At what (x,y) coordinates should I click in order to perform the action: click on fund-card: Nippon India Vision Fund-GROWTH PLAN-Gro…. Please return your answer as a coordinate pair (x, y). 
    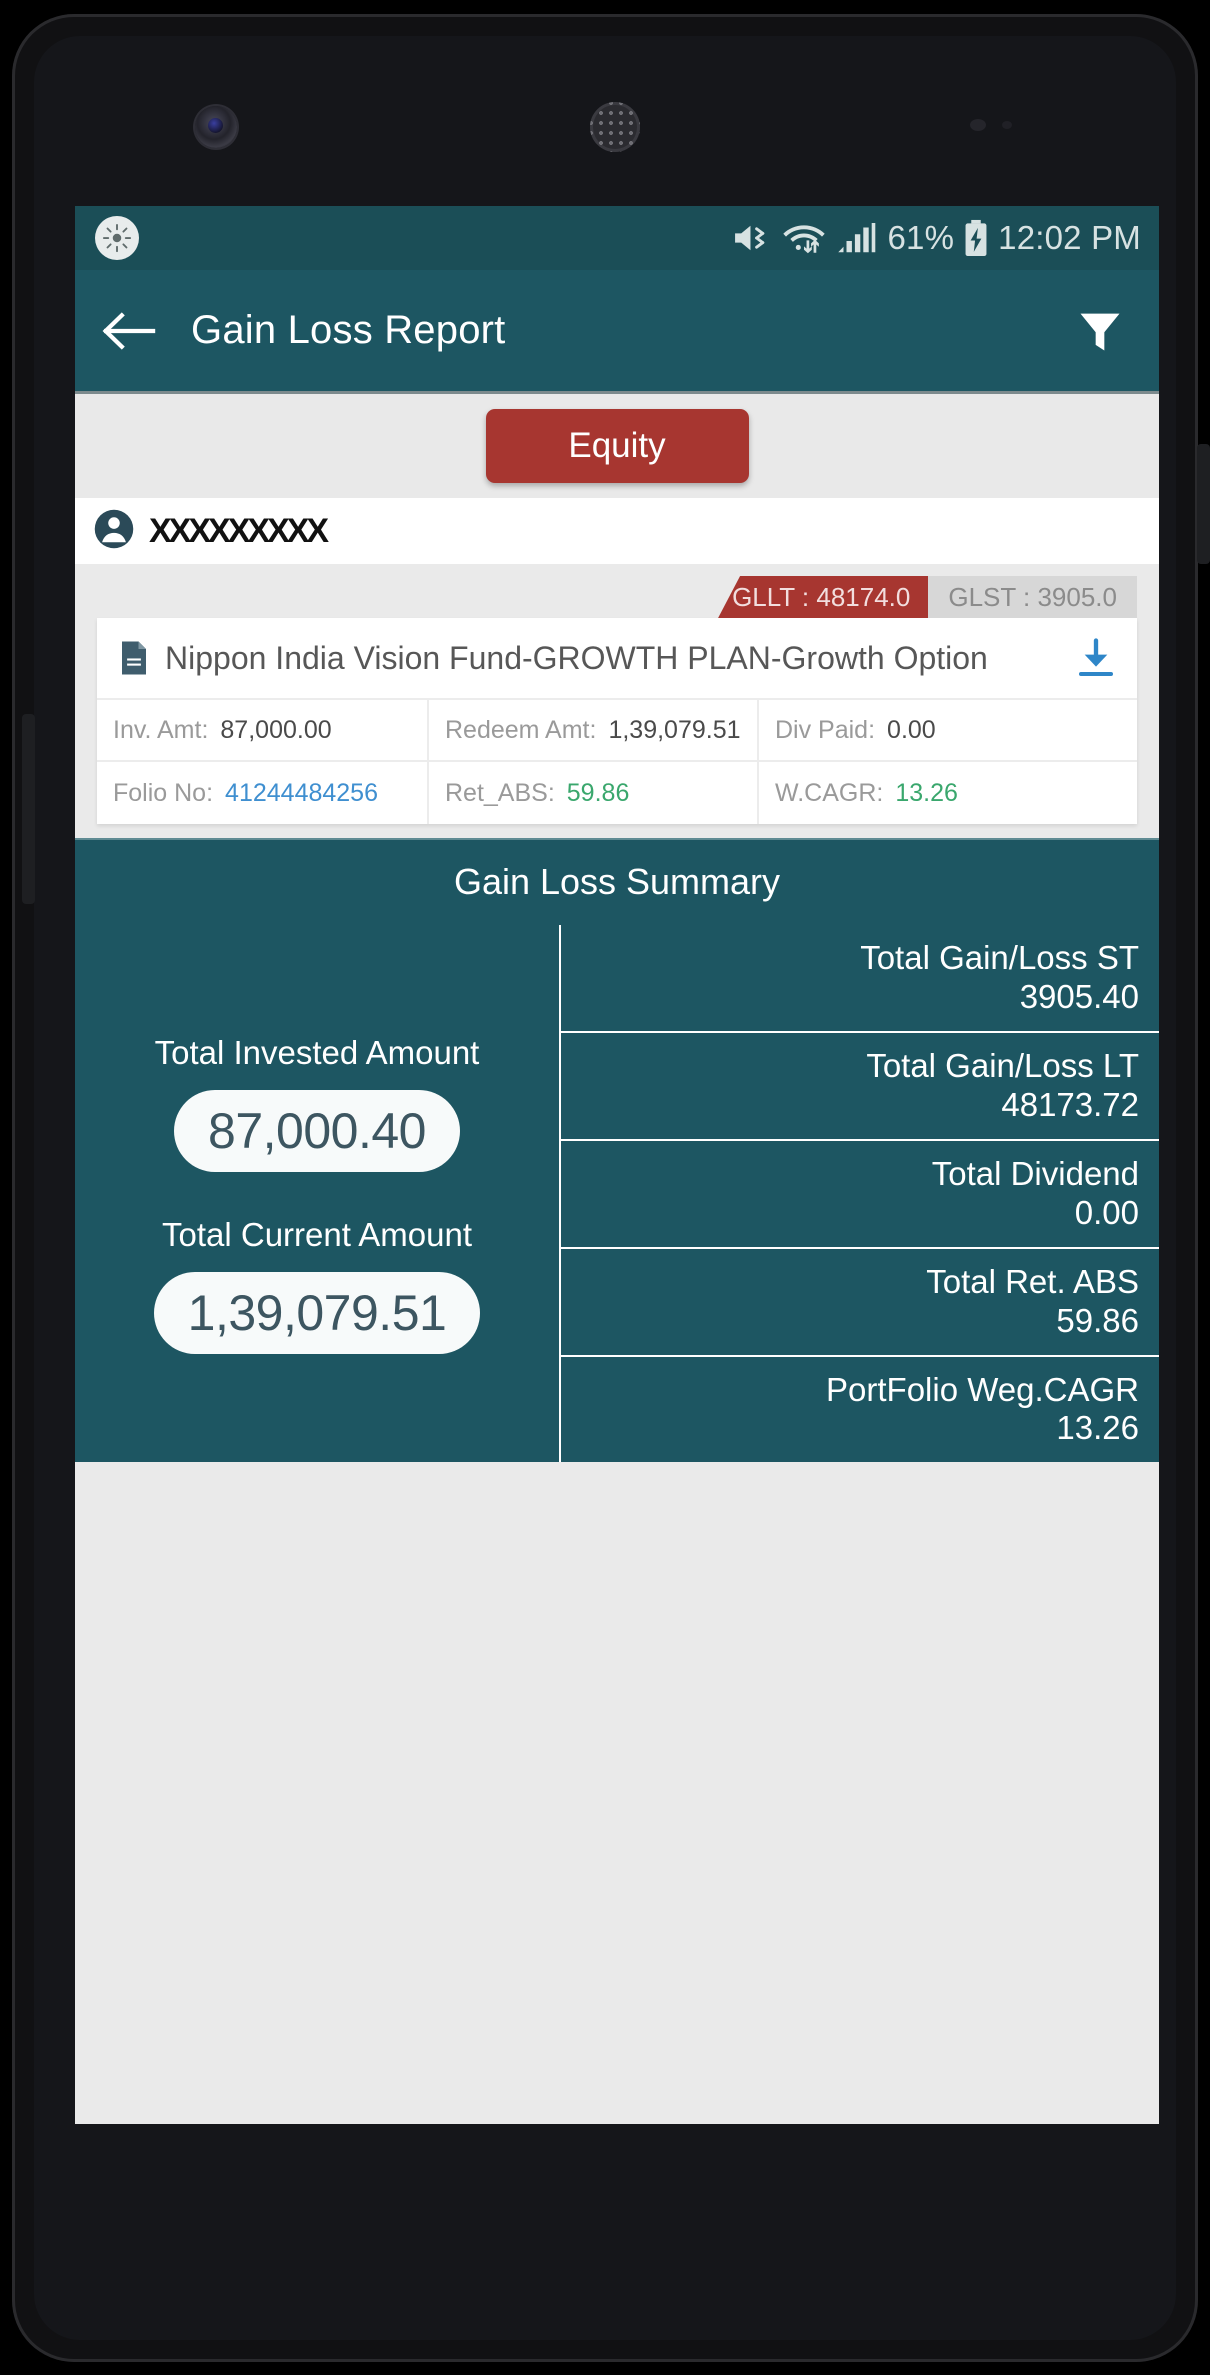
    Looking at the image, I should click on (617, 721).